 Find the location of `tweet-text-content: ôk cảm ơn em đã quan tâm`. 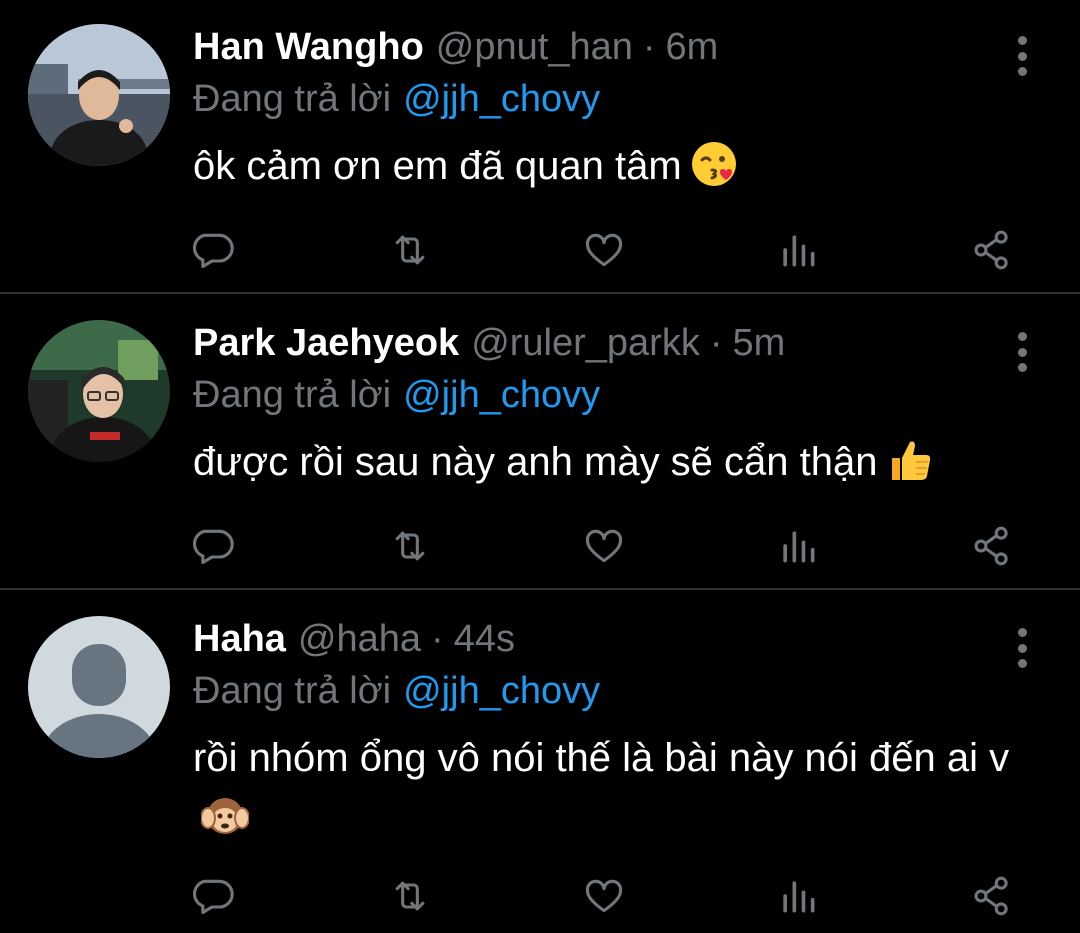

tweet-text-content: ôk cảm ơn em đã quan tâm is located at coordinates (437, 166).